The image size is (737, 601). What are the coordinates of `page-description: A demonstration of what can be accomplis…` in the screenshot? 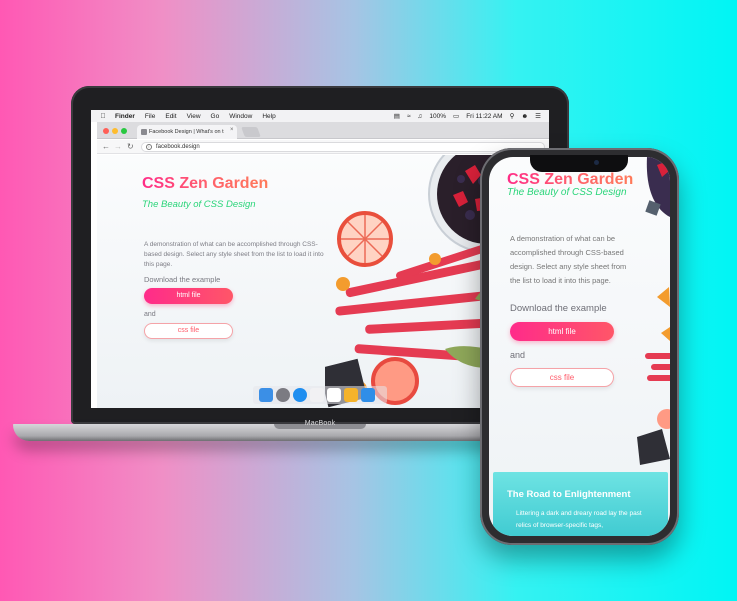 It's located at (234, 254).